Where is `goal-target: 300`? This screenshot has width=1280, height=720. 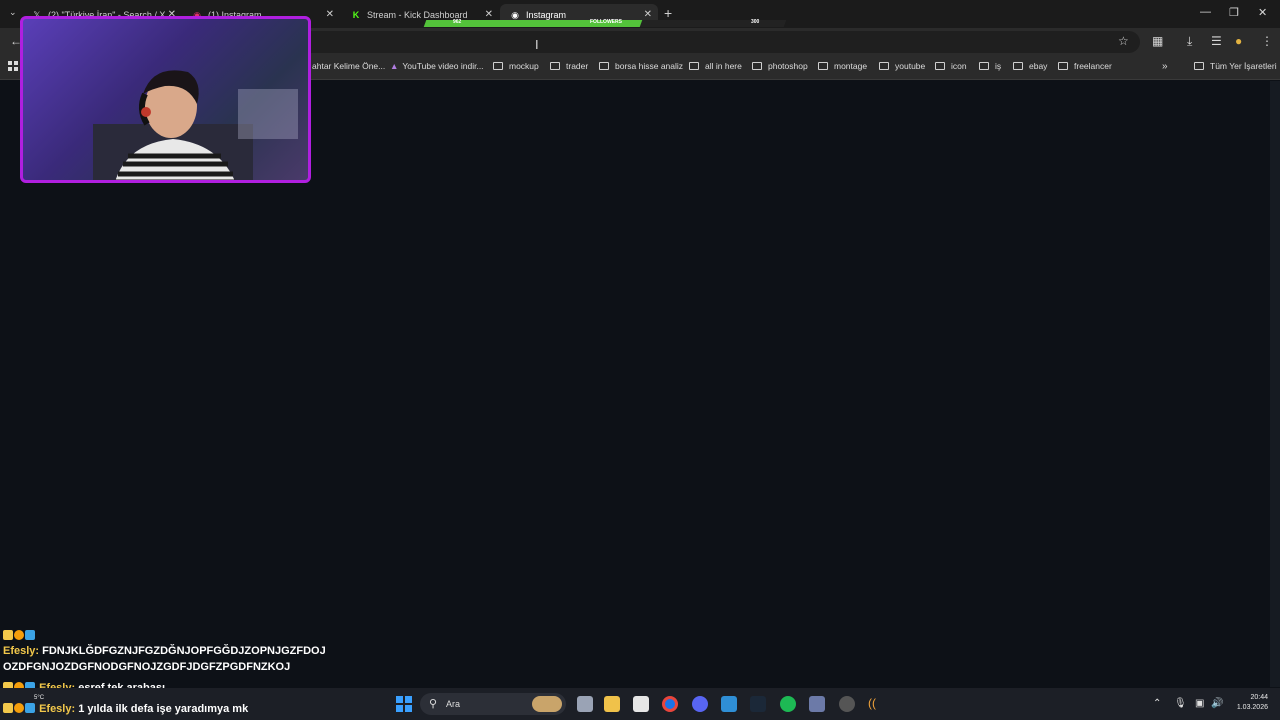
goal-target: 300 is located at coordinates (755, 22).